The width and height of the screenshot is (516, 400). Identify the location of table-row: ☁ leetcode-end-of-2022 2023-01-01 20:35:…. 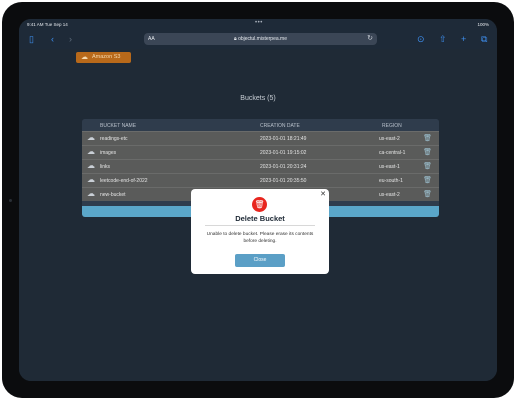
(260, 180).